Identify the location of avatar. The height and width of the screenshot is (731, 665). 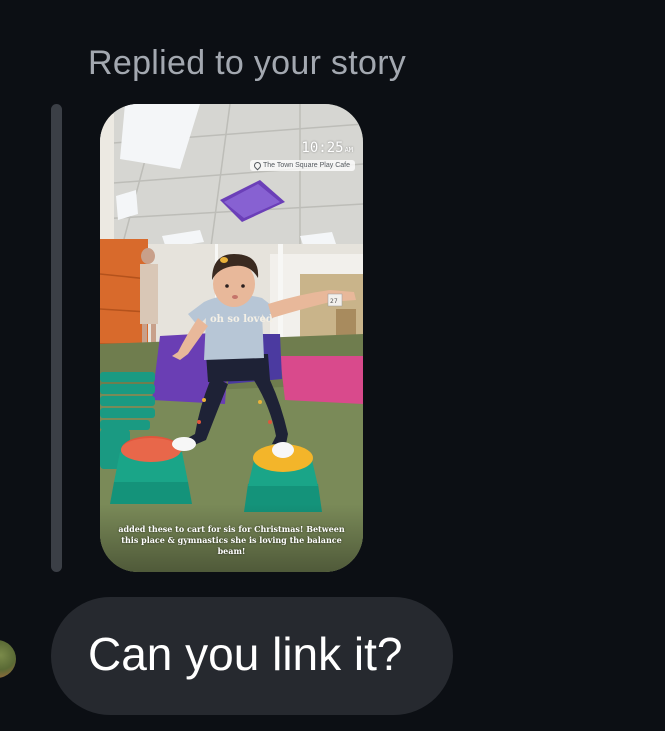
(8, 659).